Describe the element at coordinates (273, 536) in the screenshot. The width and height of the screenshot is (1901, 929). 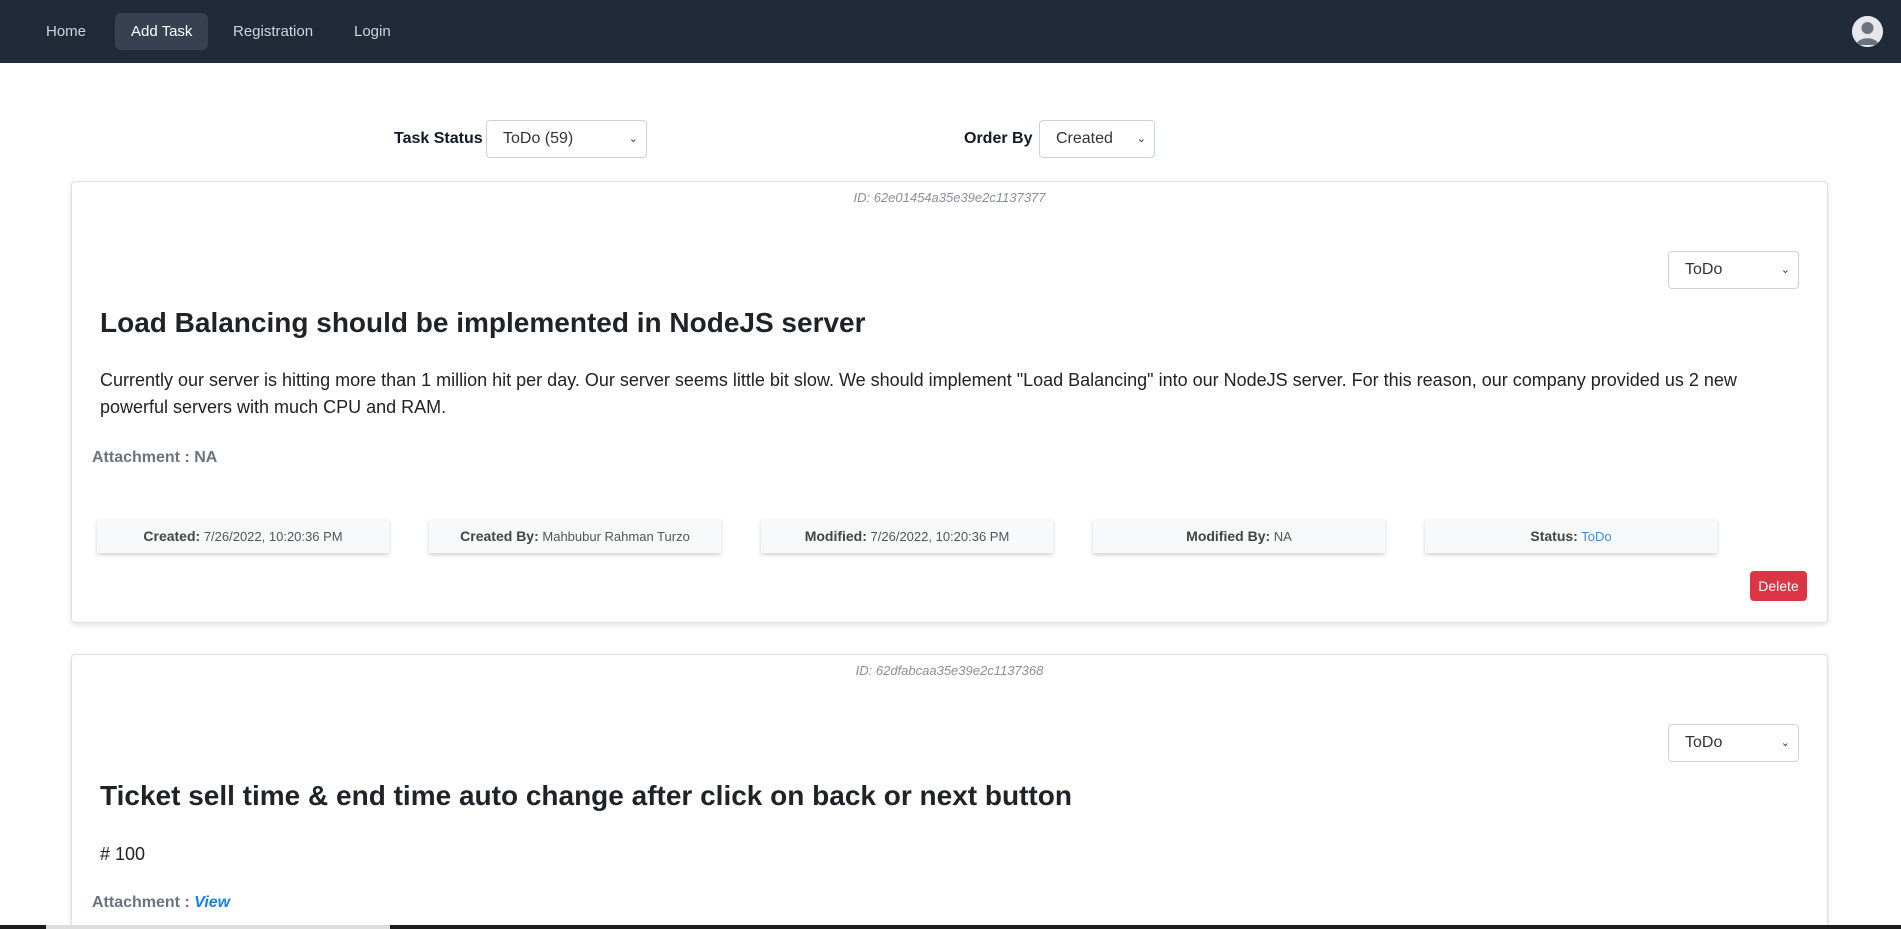
I see `created-value: 7/26/2022, 10:20:36 PM` at that location.